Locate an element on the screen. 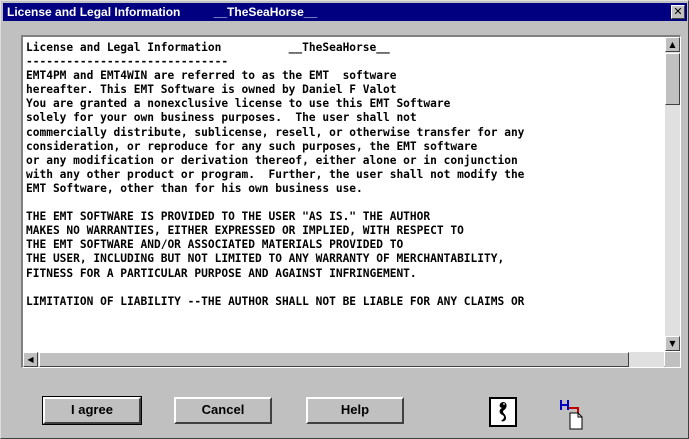 This screenshot has height=439, width=689. license-line: ------------------------------ is located at coordinates (127, 62).